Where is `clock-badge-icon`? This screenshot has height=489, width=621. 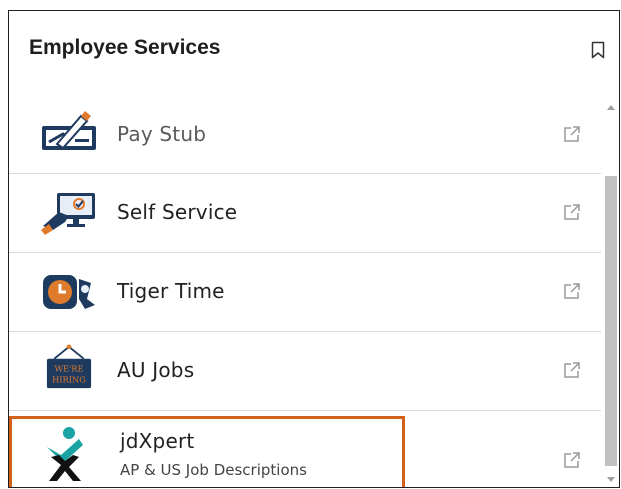 clock-badge-icon is located at coordinates (69, 292).